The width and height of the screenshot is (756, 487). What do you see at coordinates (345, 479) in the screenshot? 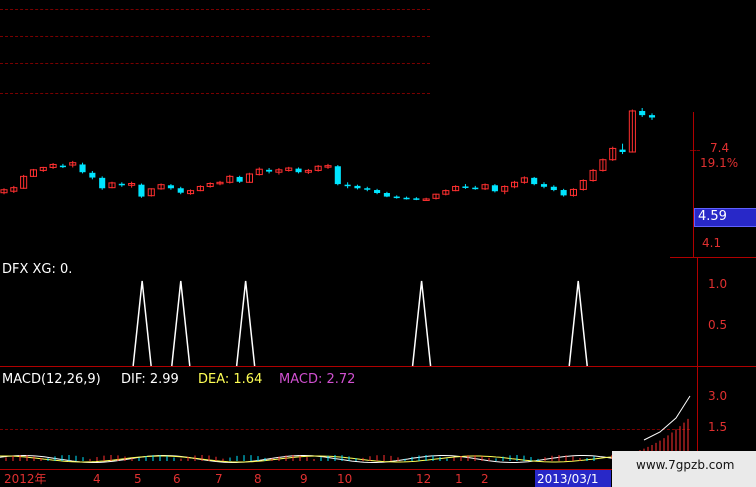
I see `date-tick: 10` at bounding box center [345, 479].